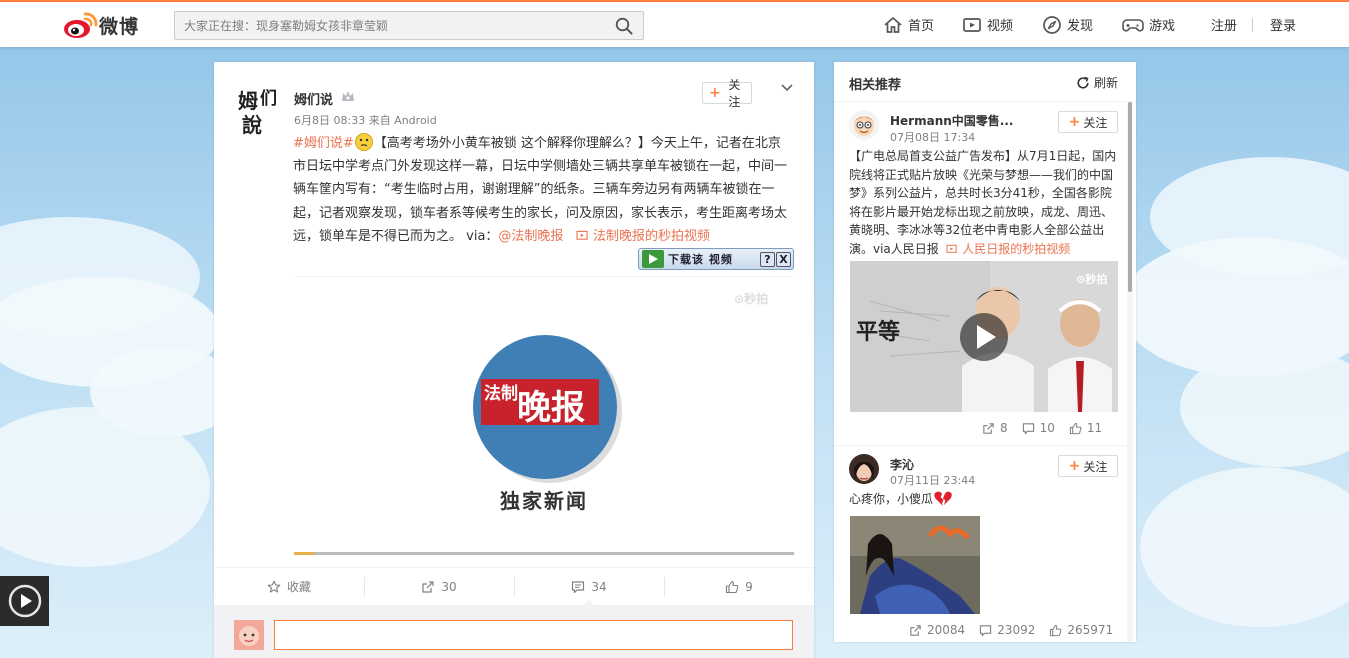 Image resolution: width=1349 pixels, height=658 pixels. I want to click on video-link: 法制晚报的秒拍视频, so click(643, 236).